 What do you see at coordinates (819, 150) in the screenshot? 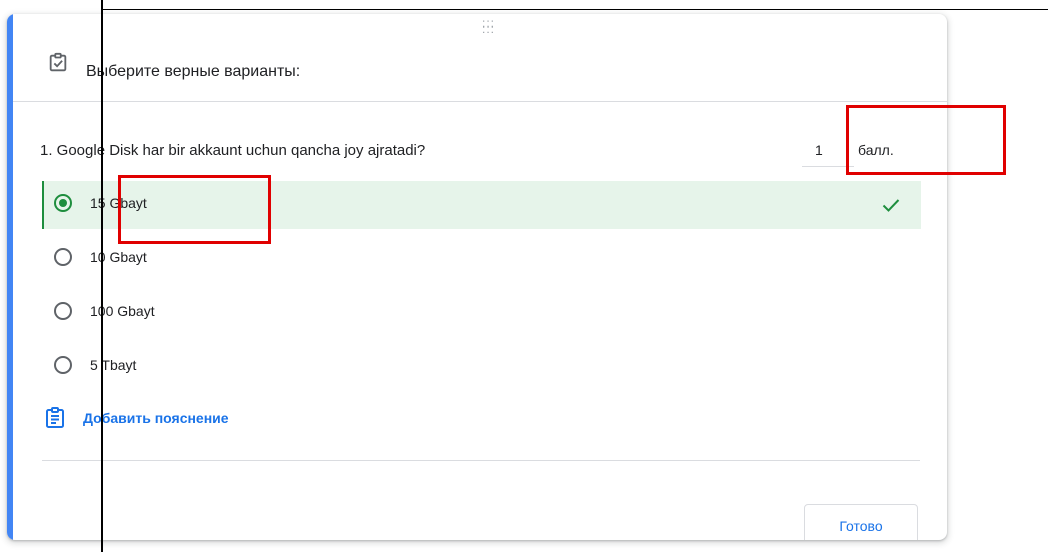
I see `points-value: 1` at bounding box center [819, 150].